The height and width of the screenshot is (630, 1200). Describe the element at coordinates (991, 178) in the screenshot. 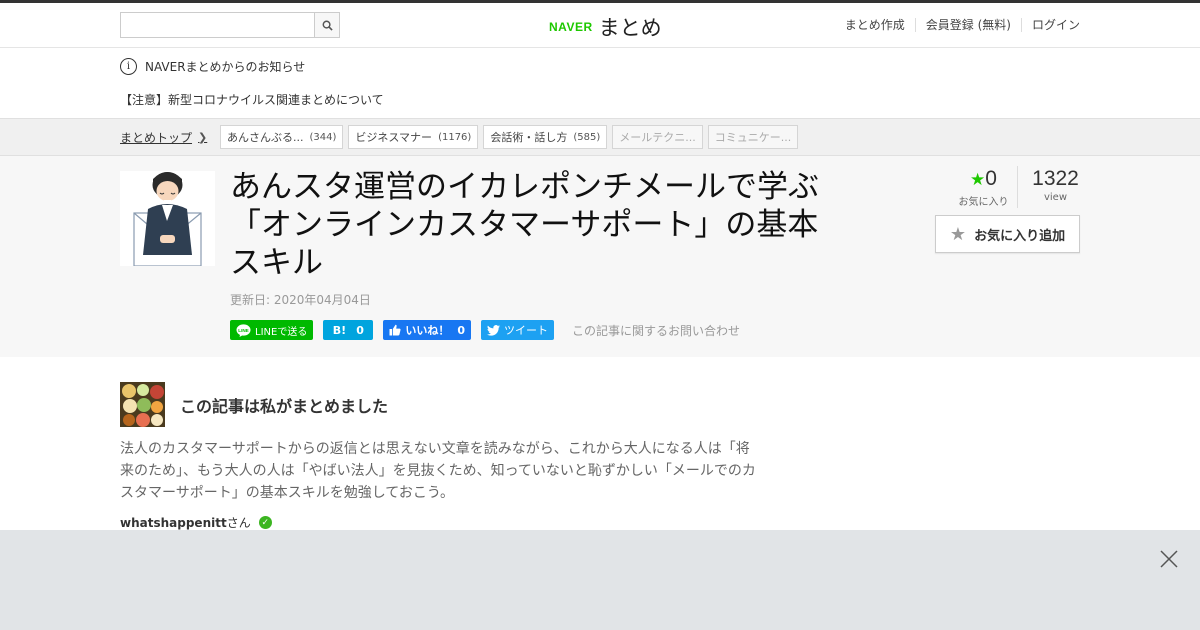

I see `favorites-count: 0` at that location.